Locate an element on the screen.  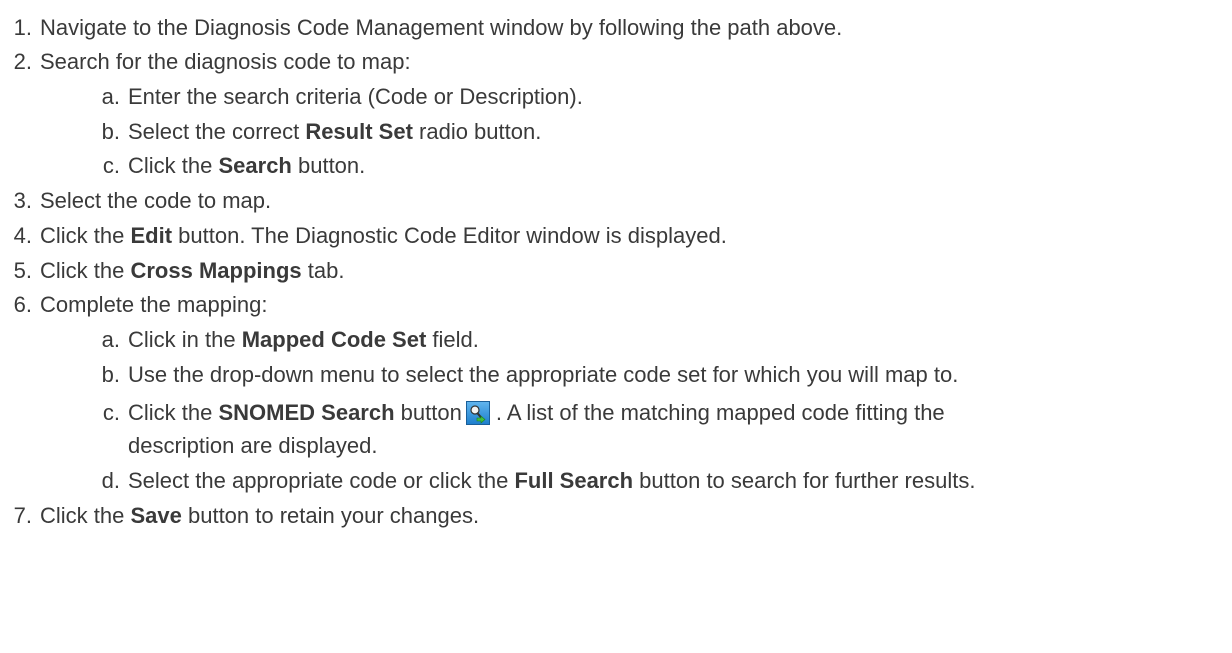
step-number: 4. is located at coordinates (22, 235).